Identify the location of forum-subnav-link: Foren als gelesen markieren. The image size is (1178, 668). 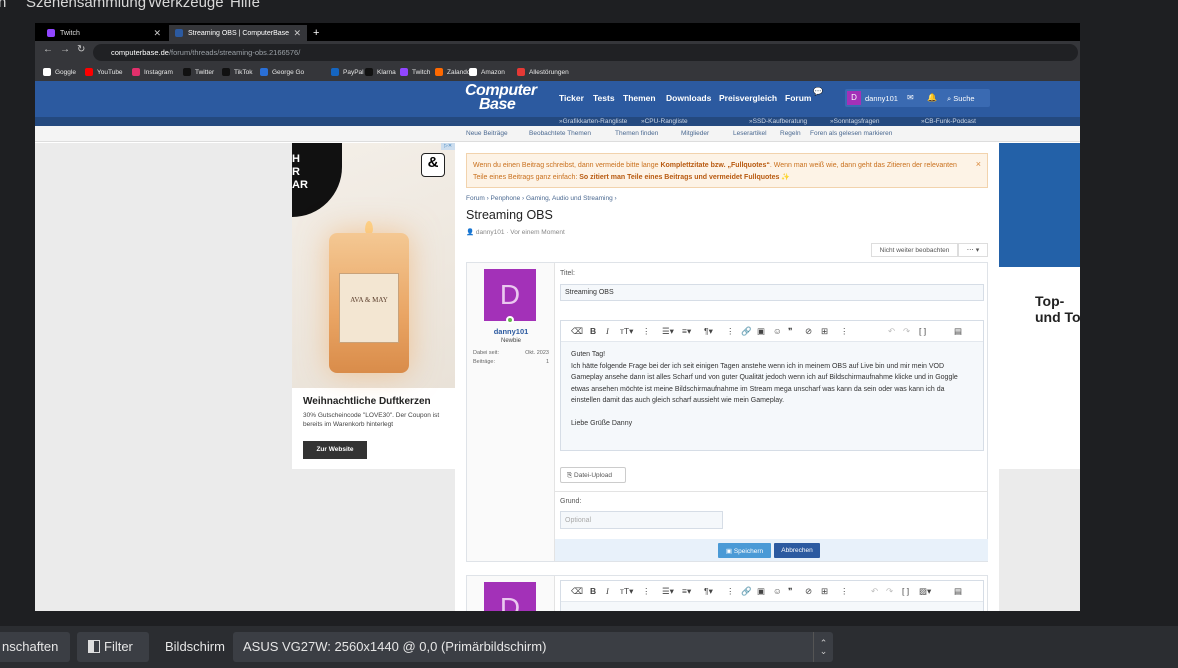
(851, 133).